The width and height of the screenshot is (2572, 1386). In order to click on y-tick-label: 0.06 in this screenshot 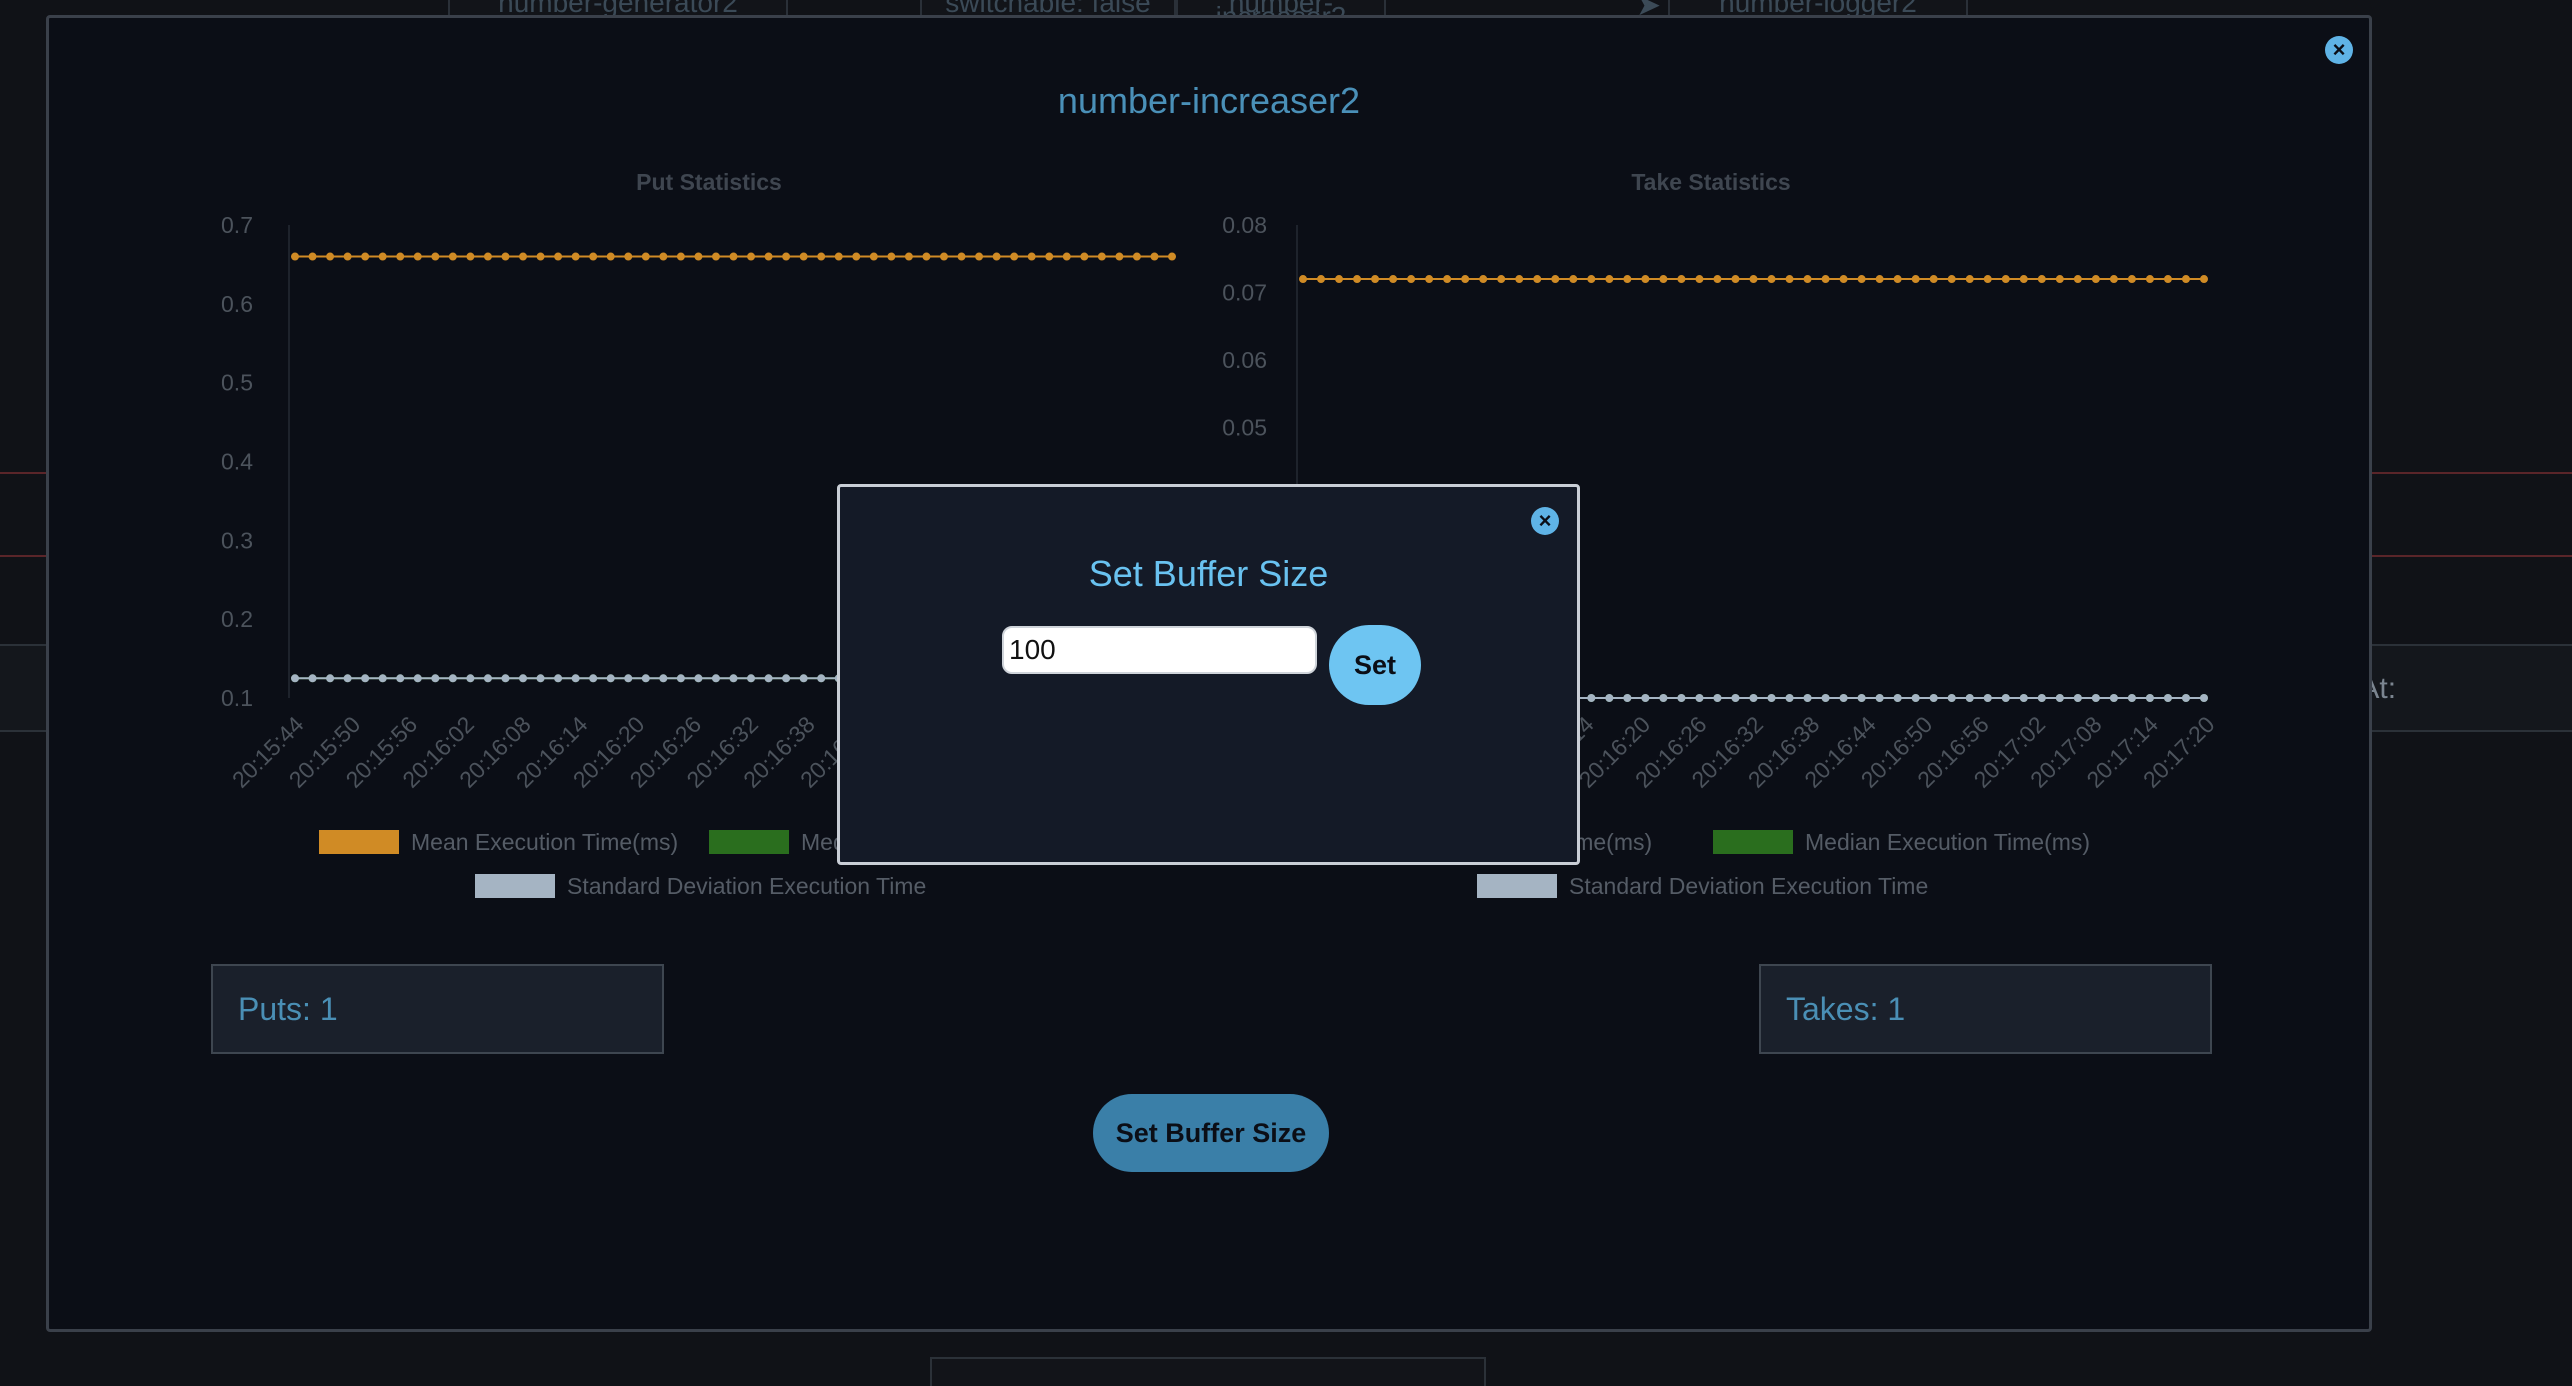, I will do `click(1244, 360)`.